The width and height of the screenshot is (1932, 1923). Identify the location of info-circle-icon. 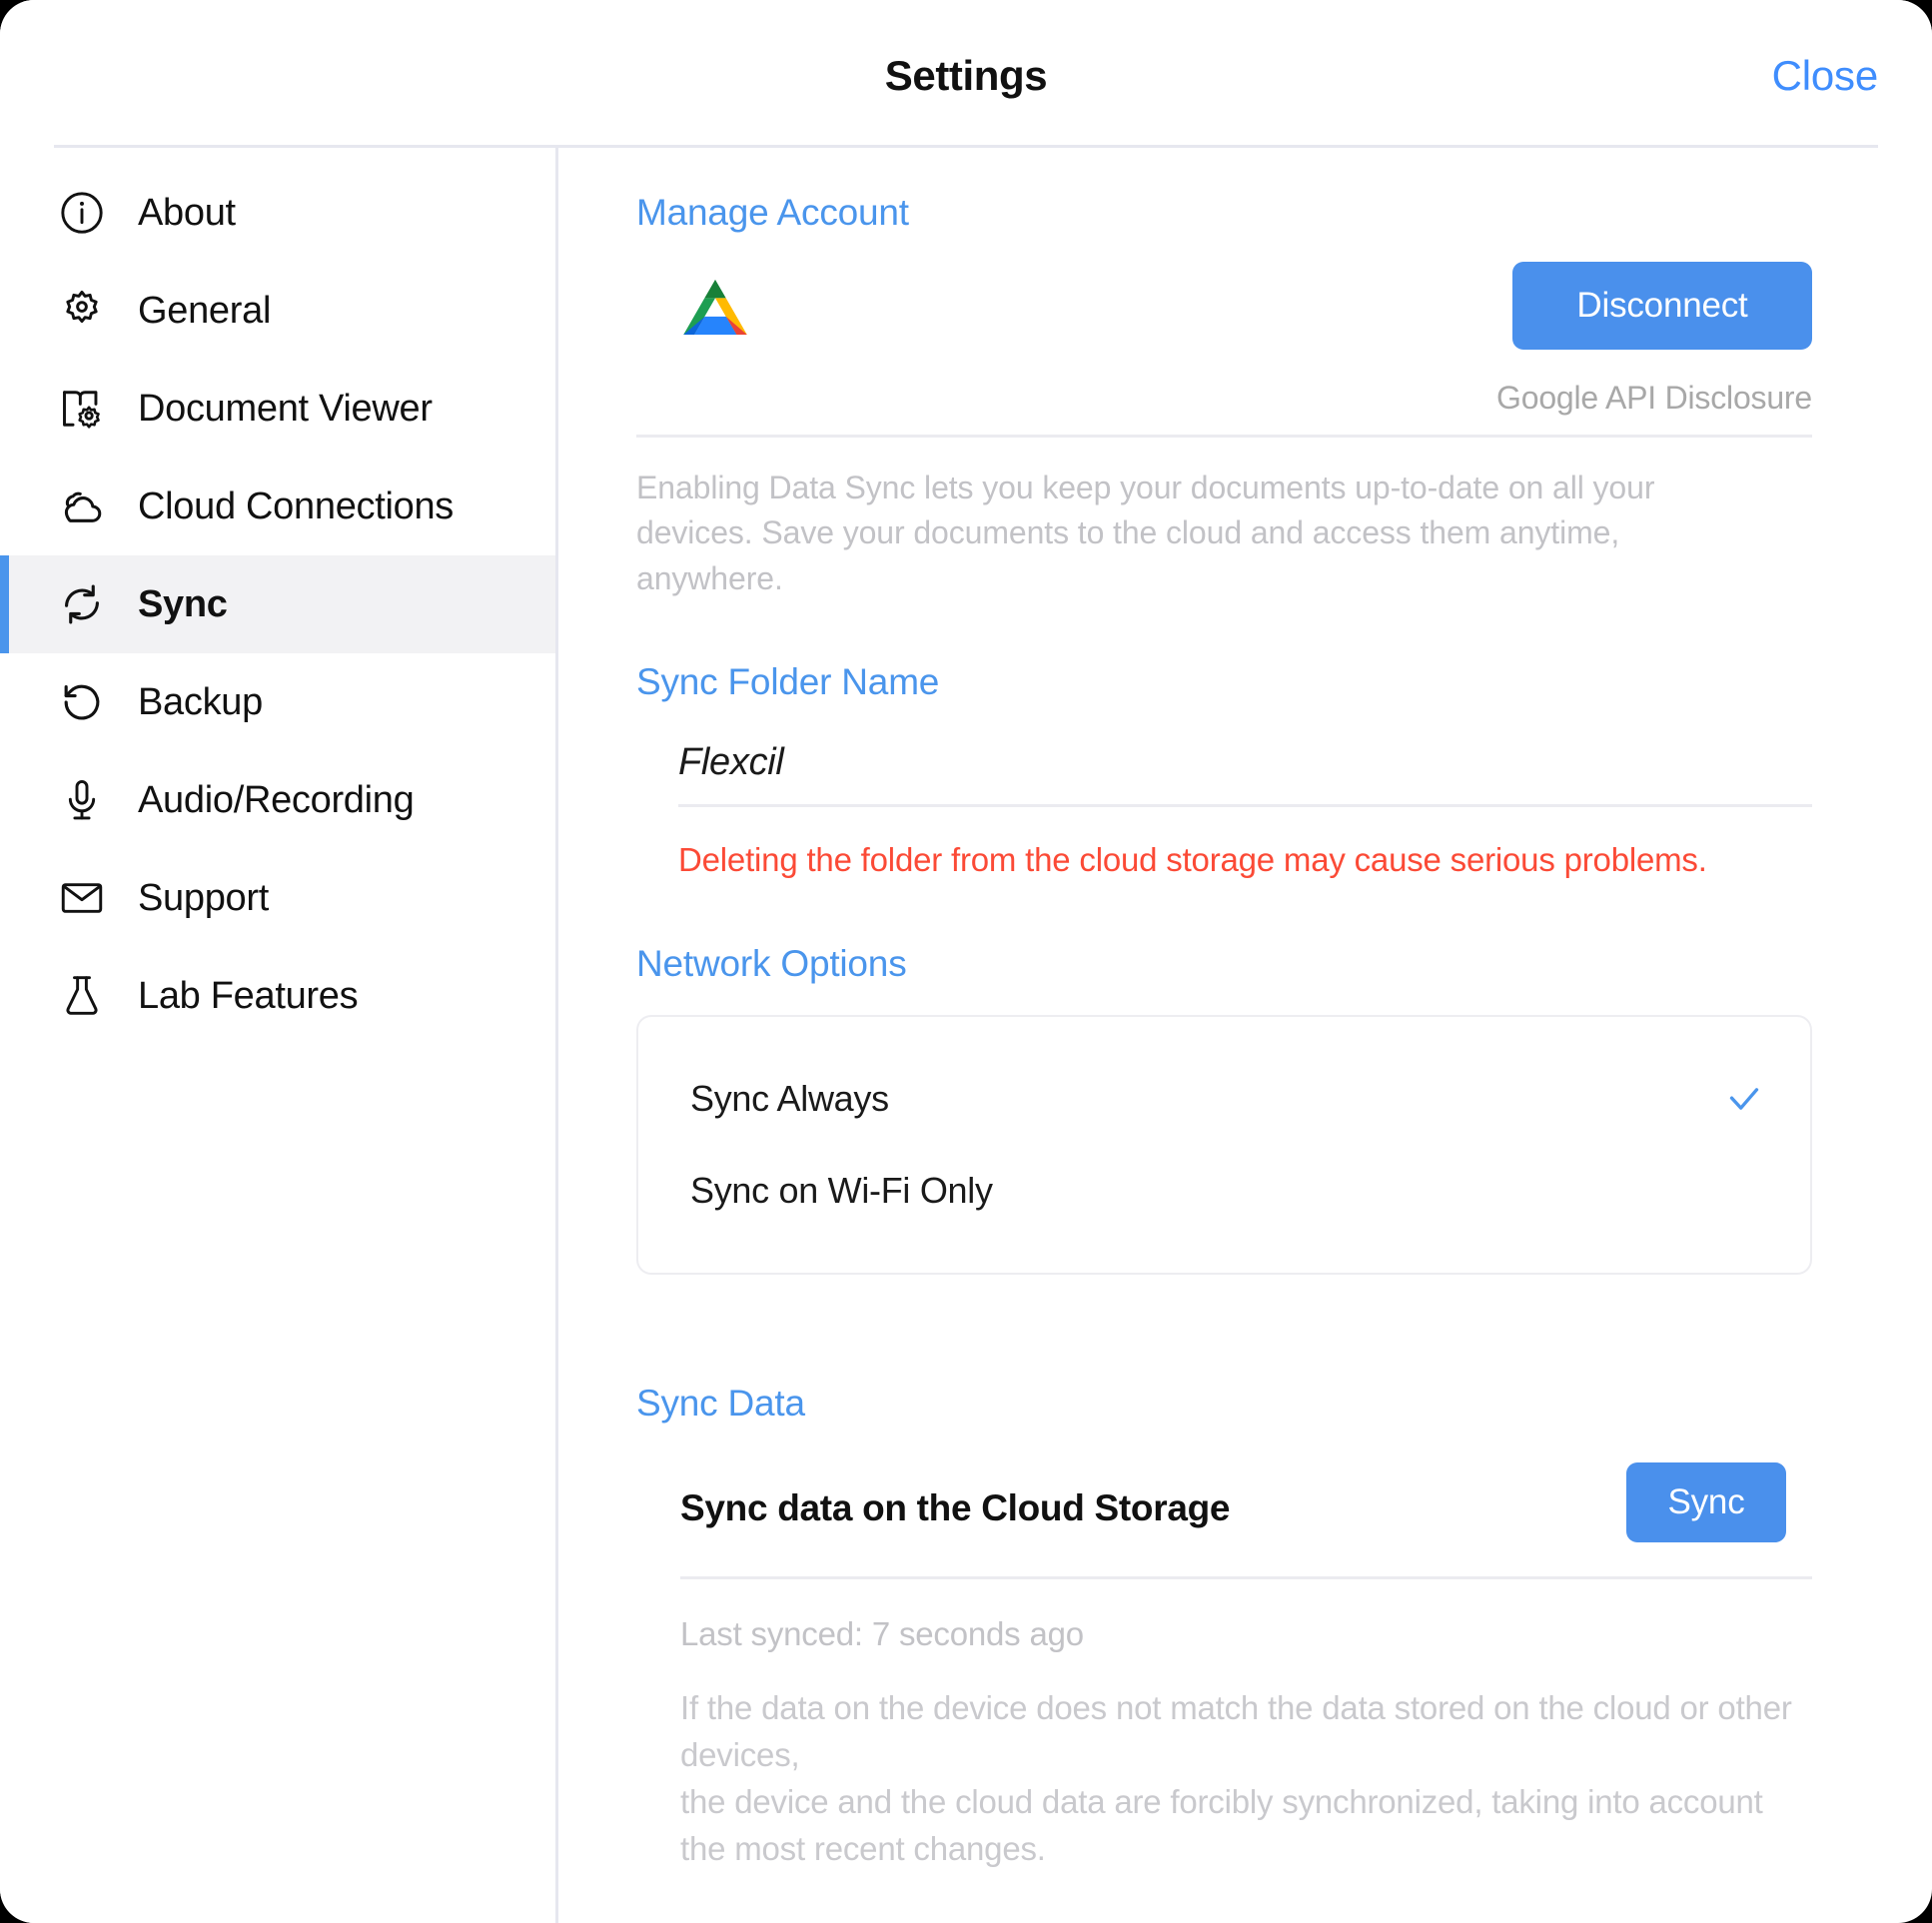
(82, 213).